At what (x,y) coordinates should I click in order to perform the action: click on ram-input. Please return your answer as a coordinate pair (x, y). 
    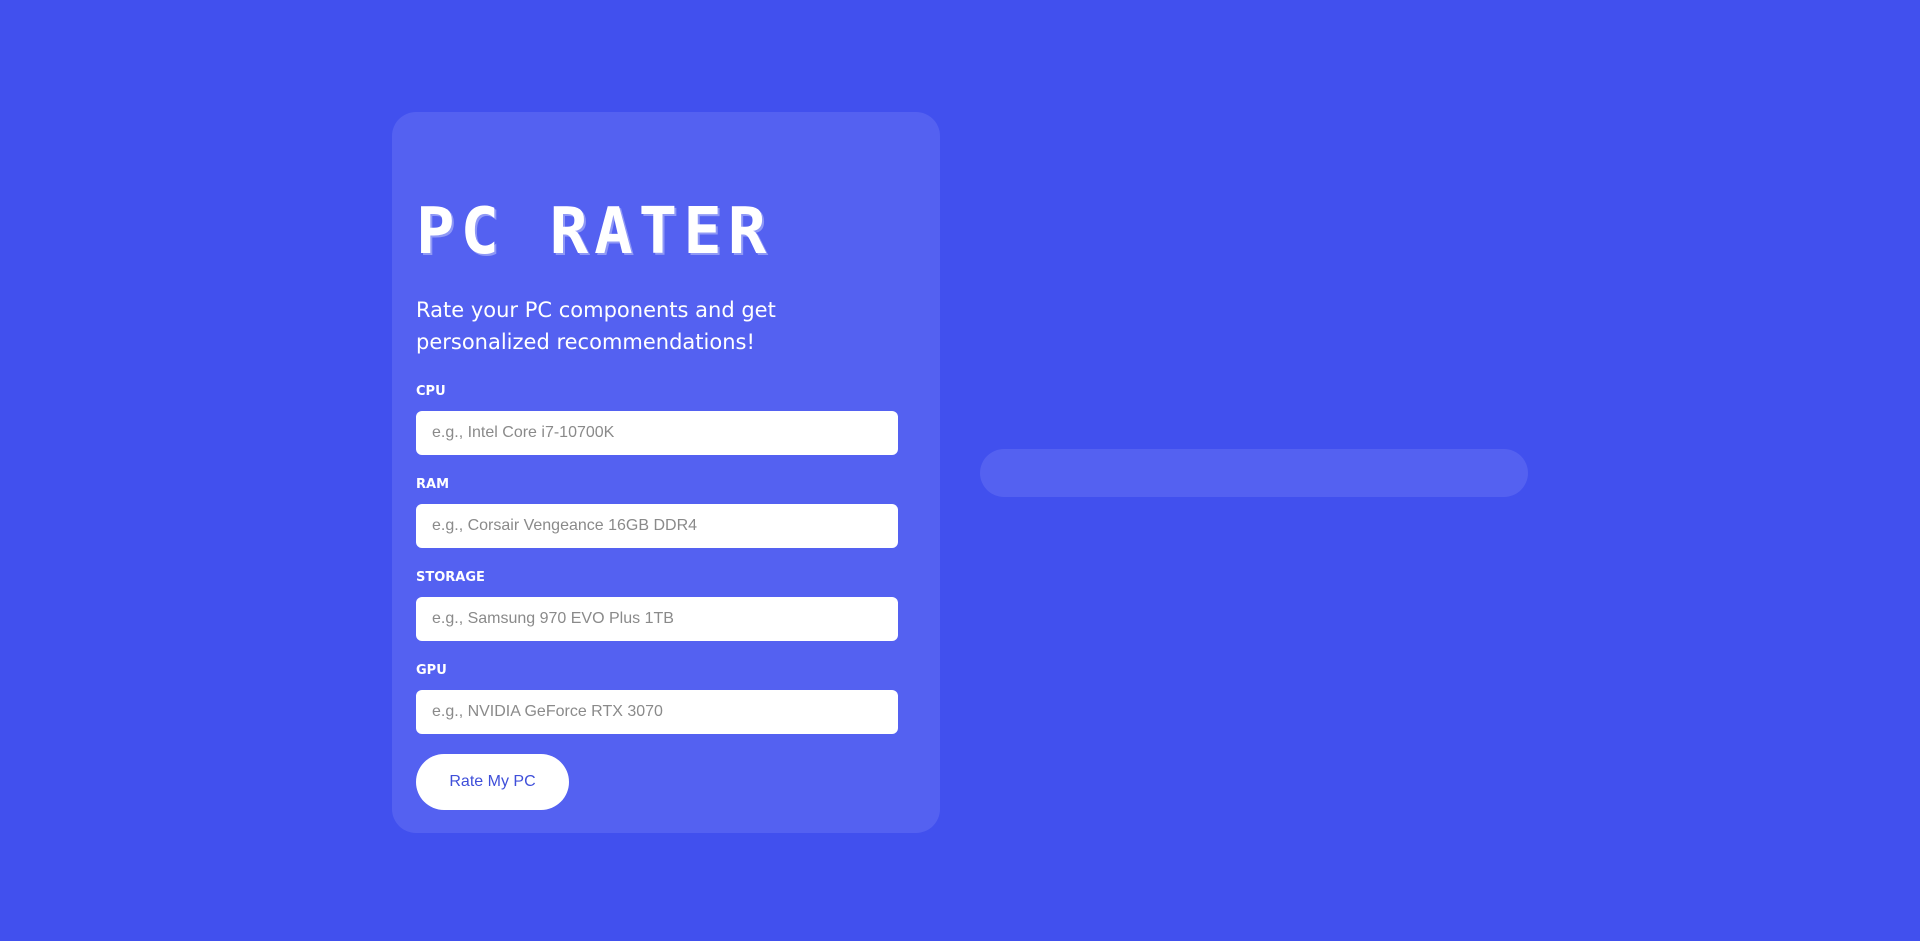
    Looking at the image, I should click on (657, 526).